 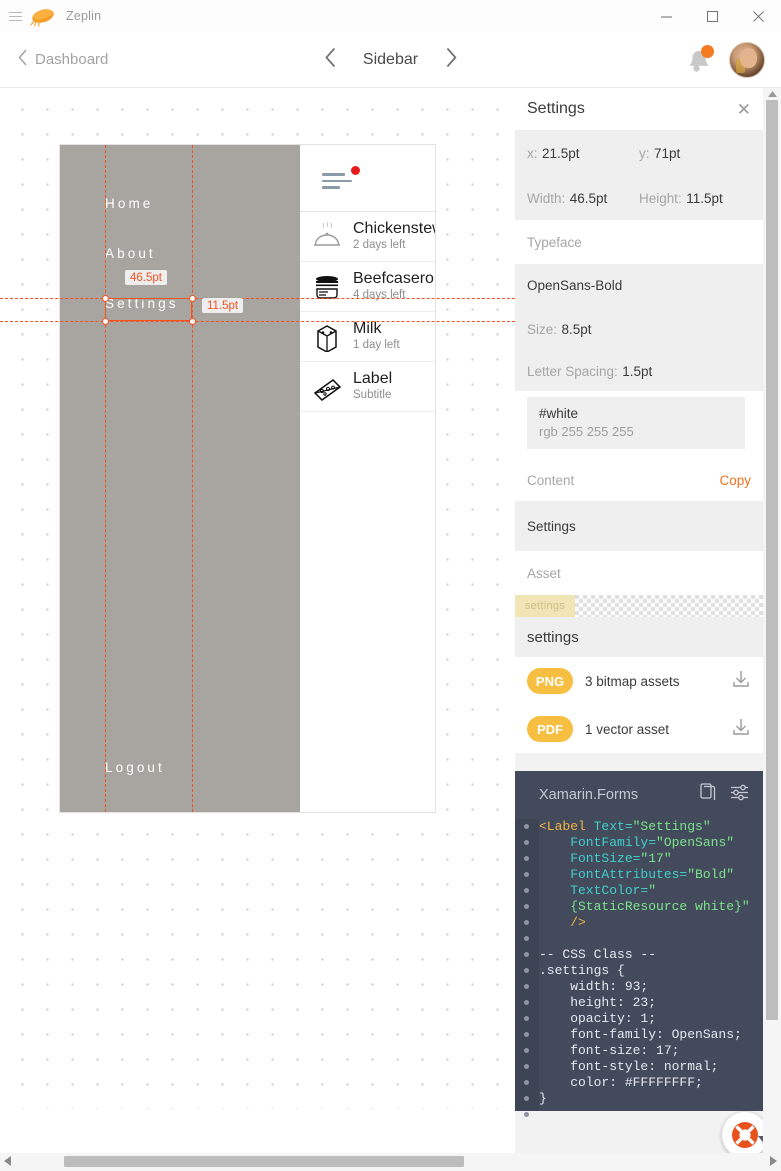 I want to click on app-title: Zeplin, so click(x=84, y=16).